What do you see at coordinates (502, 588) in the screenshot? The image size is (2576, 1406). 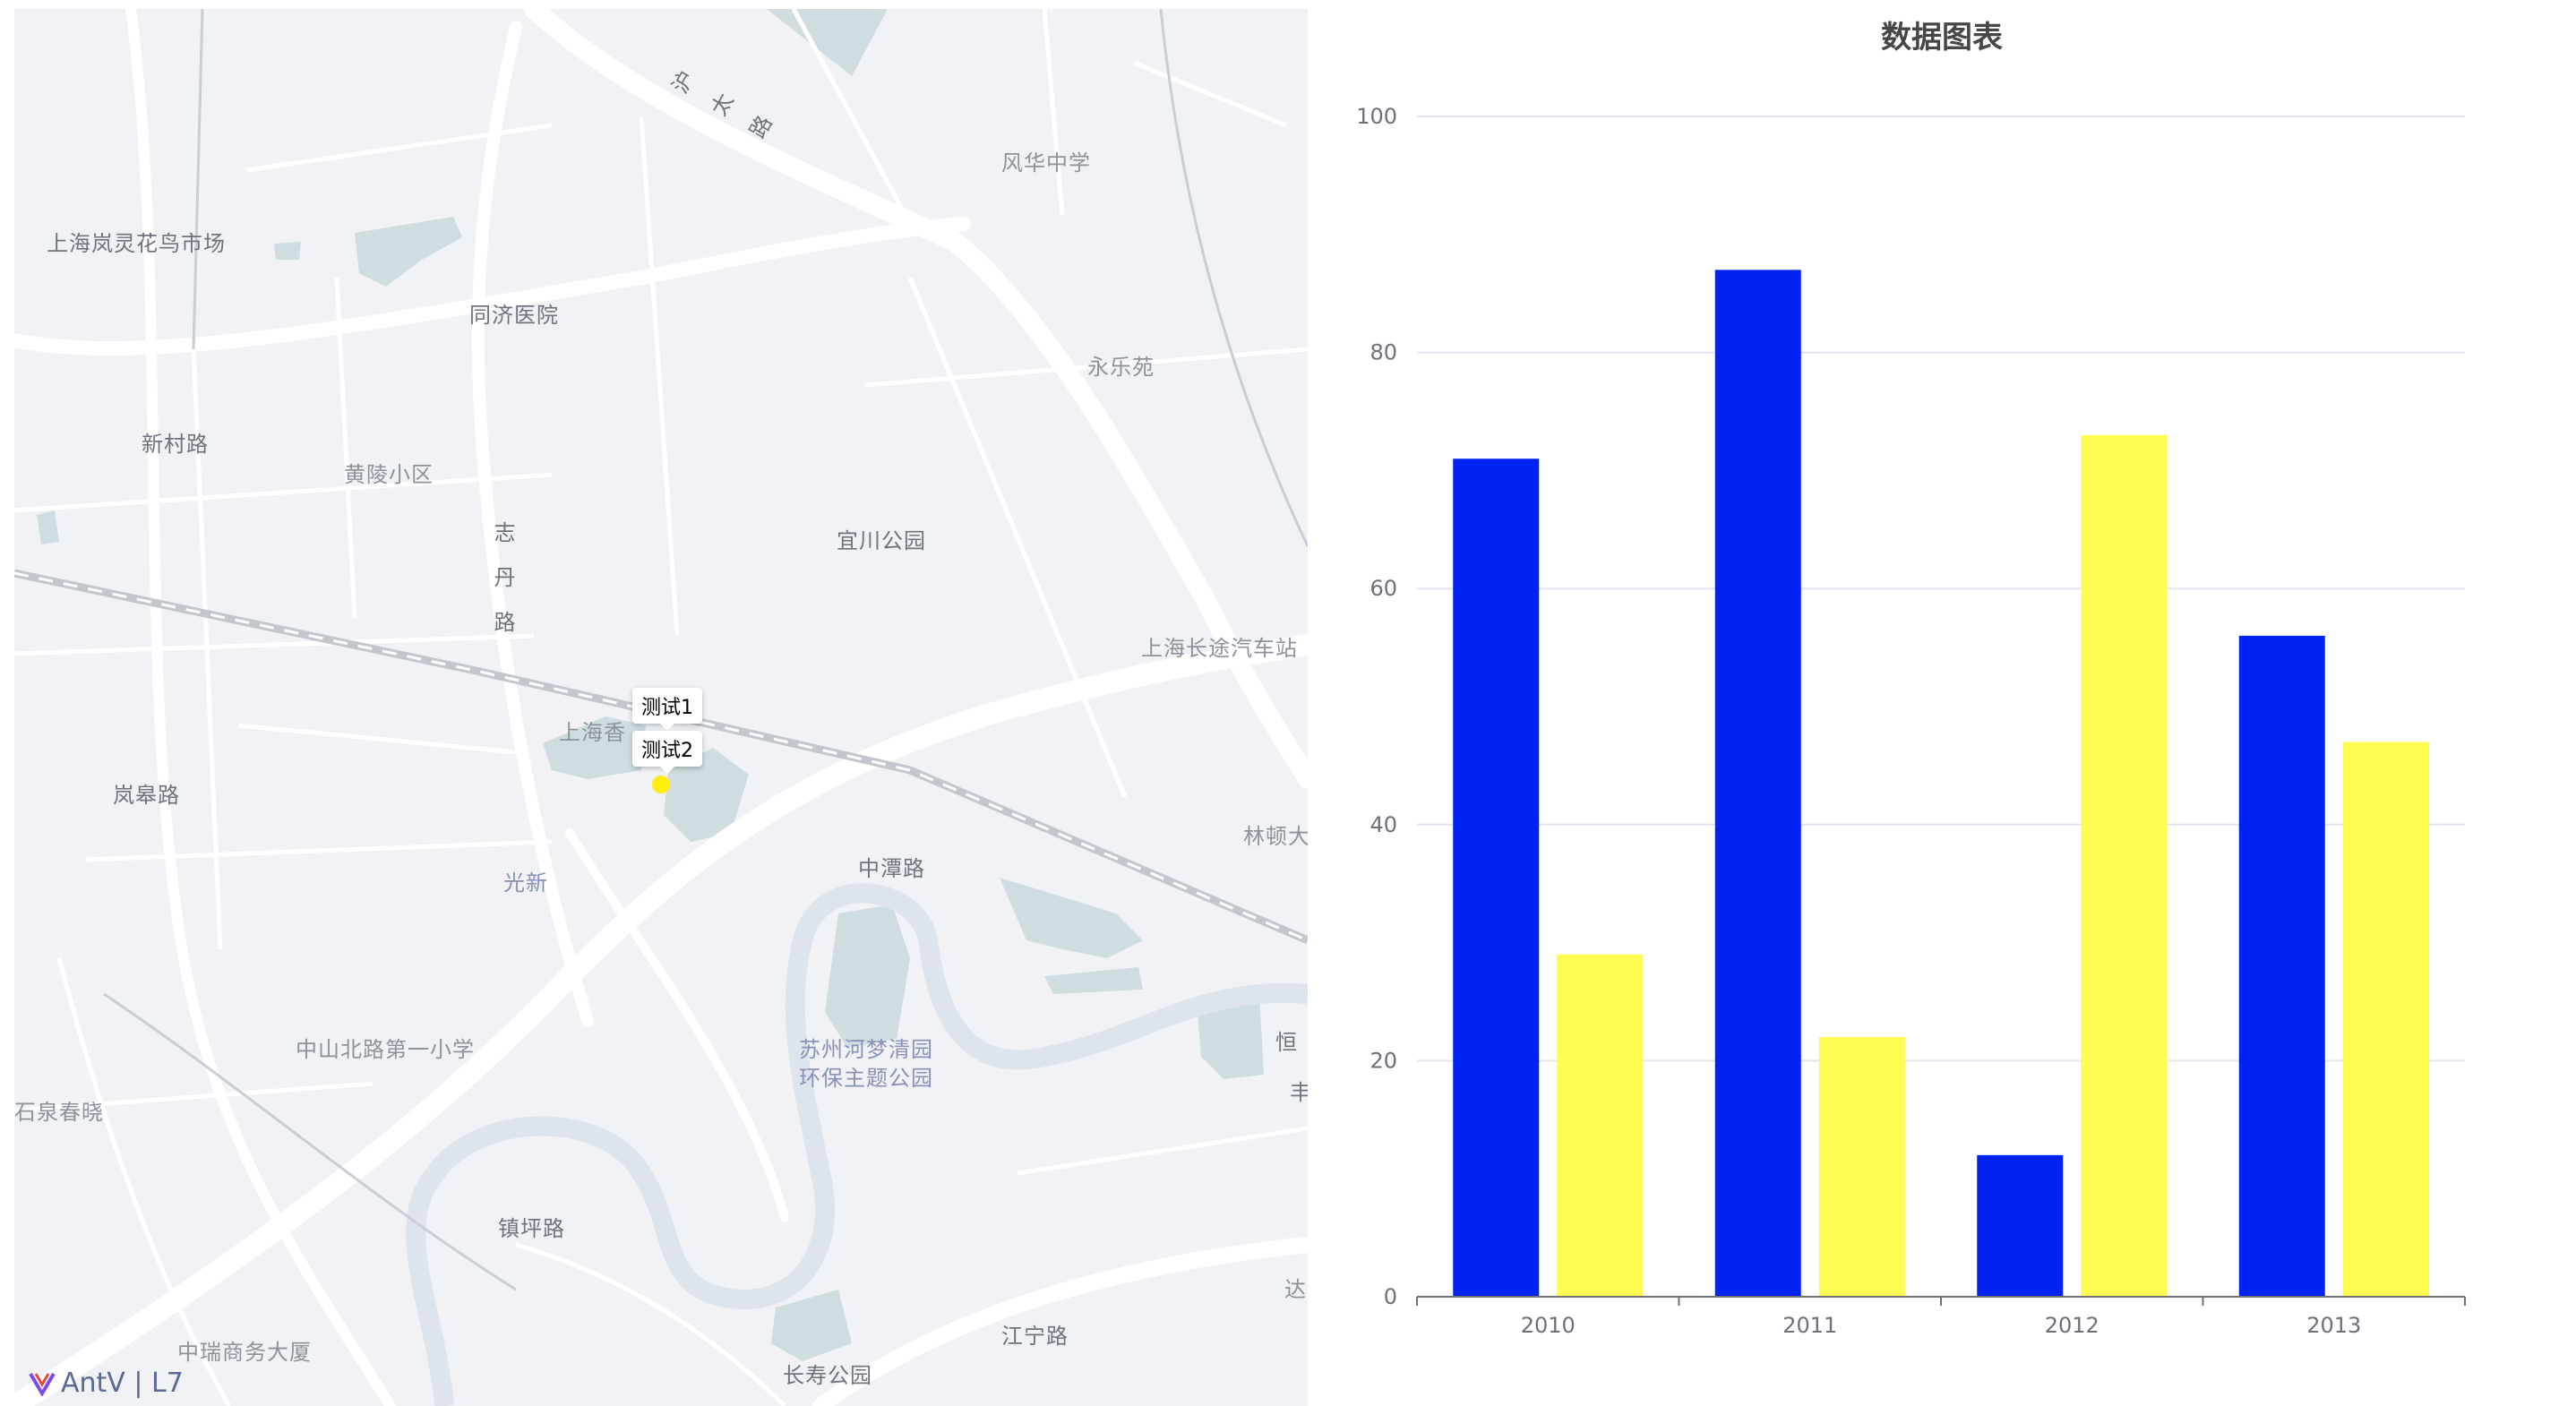 I see `map-label-zhidan-road: 志丹路` at bounding box center [502, 588].